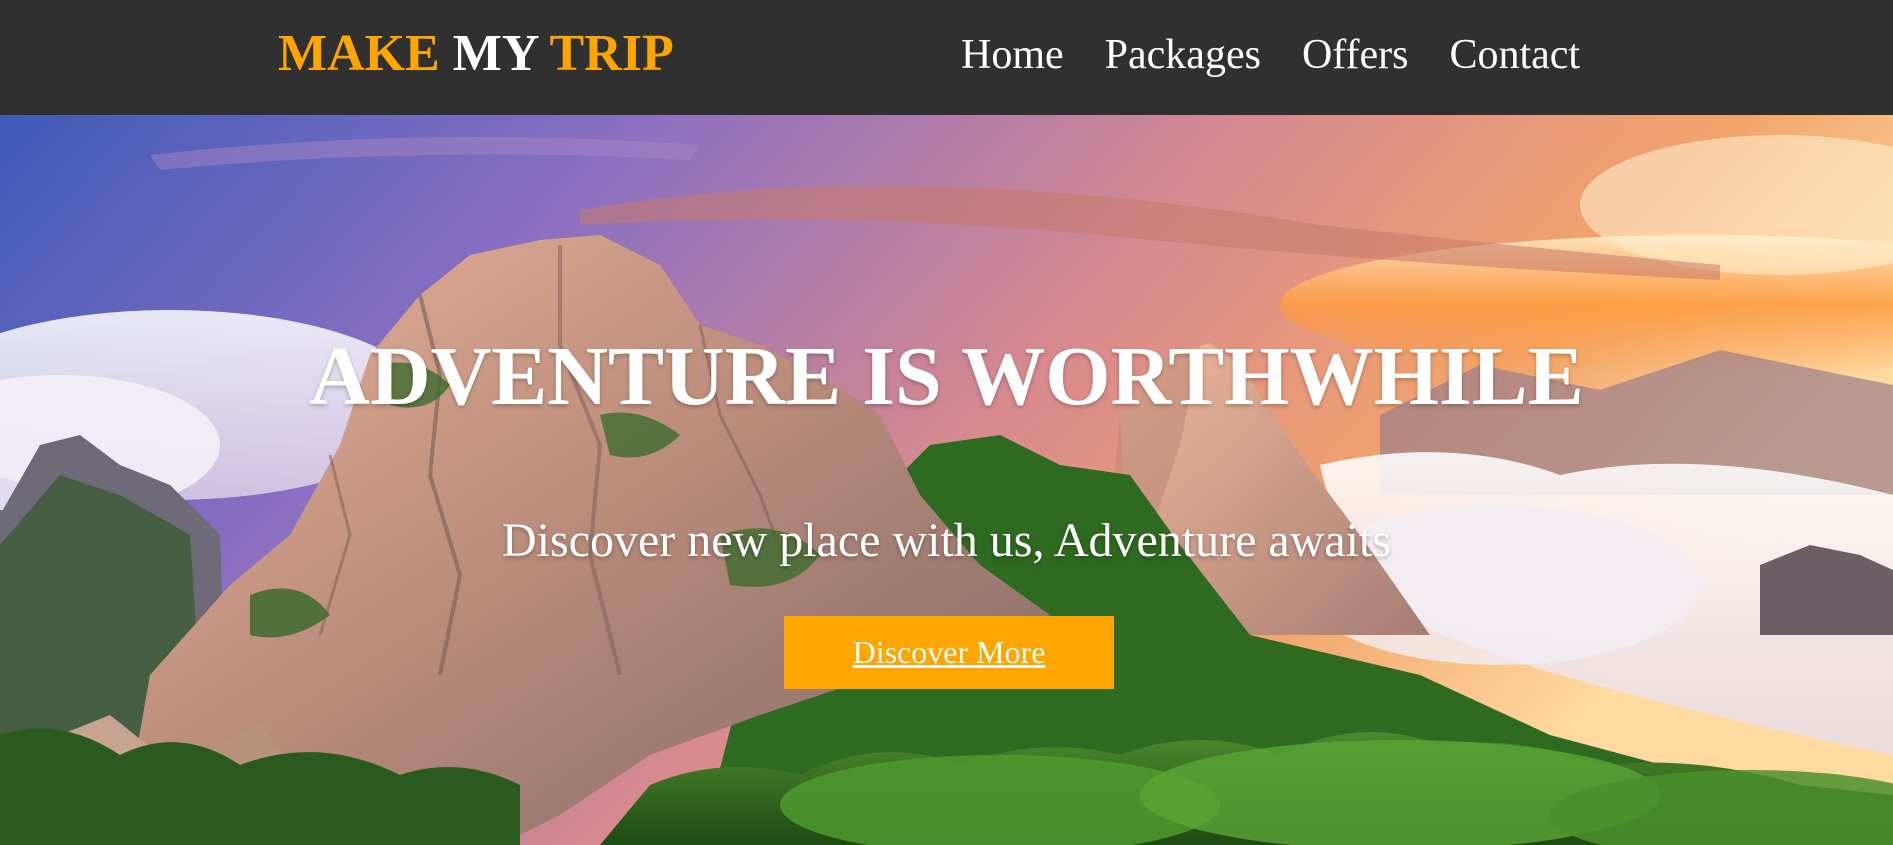 This screenshot has width=1893, height=845. Describe the element at coordinates (1012, 55) in the screenshot. I see `nav-home: Home` at that location.